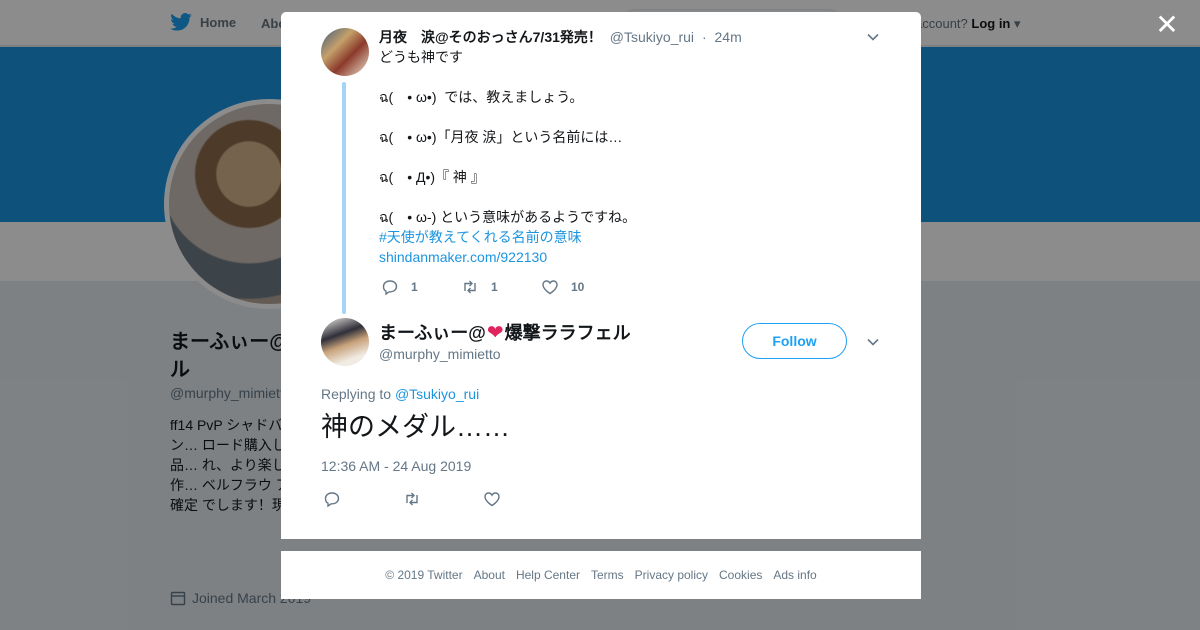 This screenshot has width=1200, height=630. What do you see at coordinates (396, 466) in the screenshot?
I see `tweet-timestamp: 12:36 AM - 24 Aug 2019` at bounding box center [396, 466].